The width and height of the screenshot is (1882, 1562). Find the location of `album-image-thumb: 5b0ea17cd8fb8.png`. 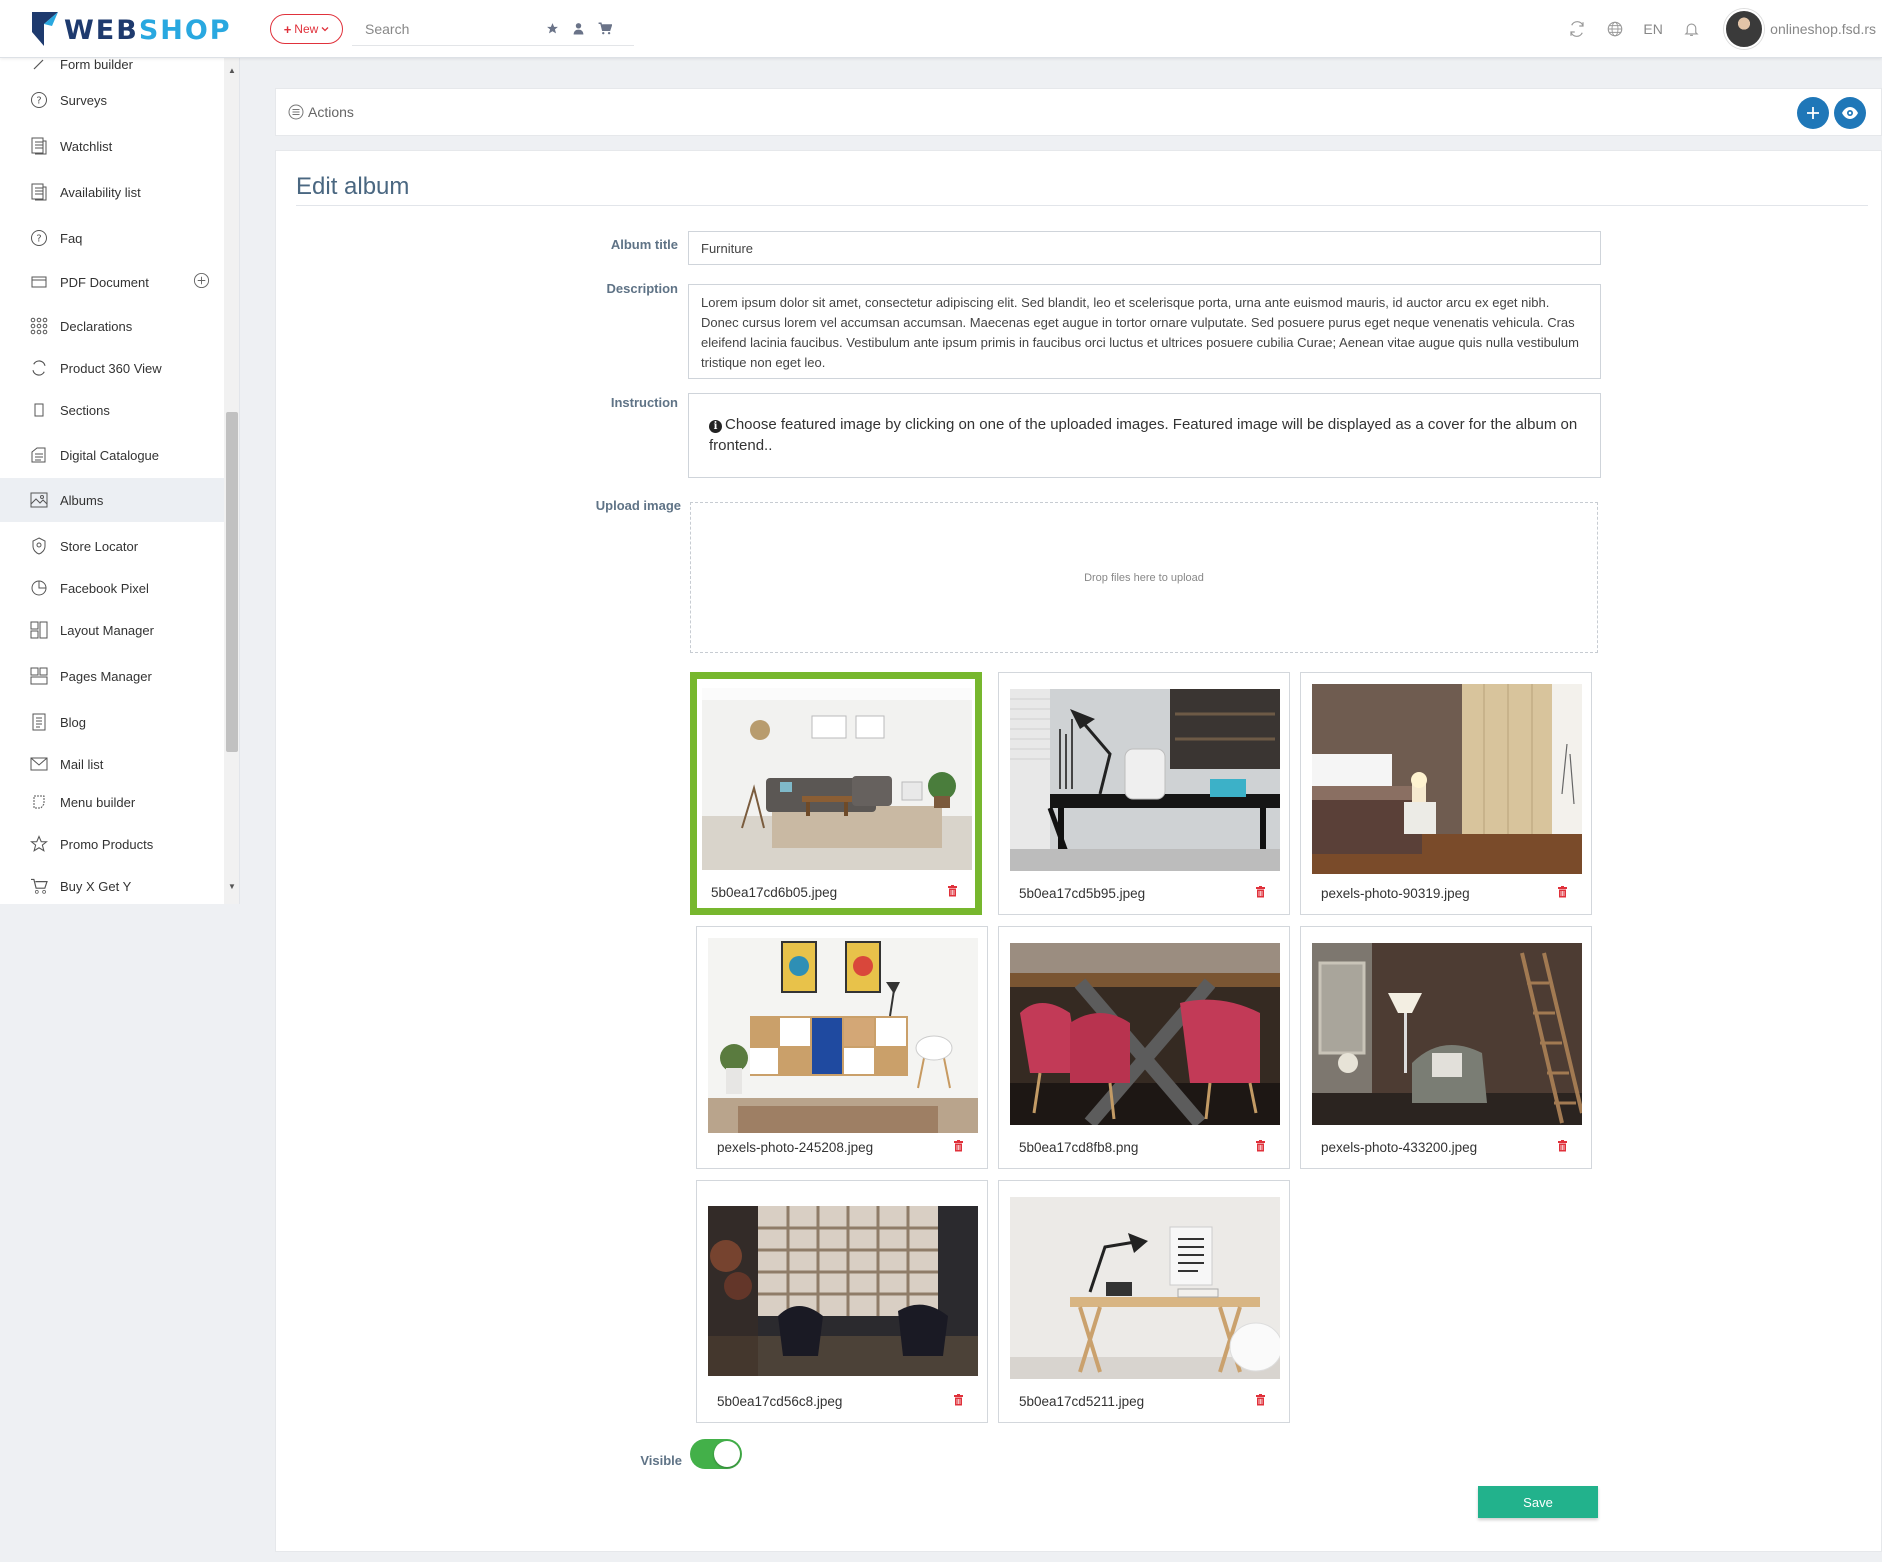

album-image-thumb: 5b0ea17cd8fb8.png is located at coordinates (1144, 1047).